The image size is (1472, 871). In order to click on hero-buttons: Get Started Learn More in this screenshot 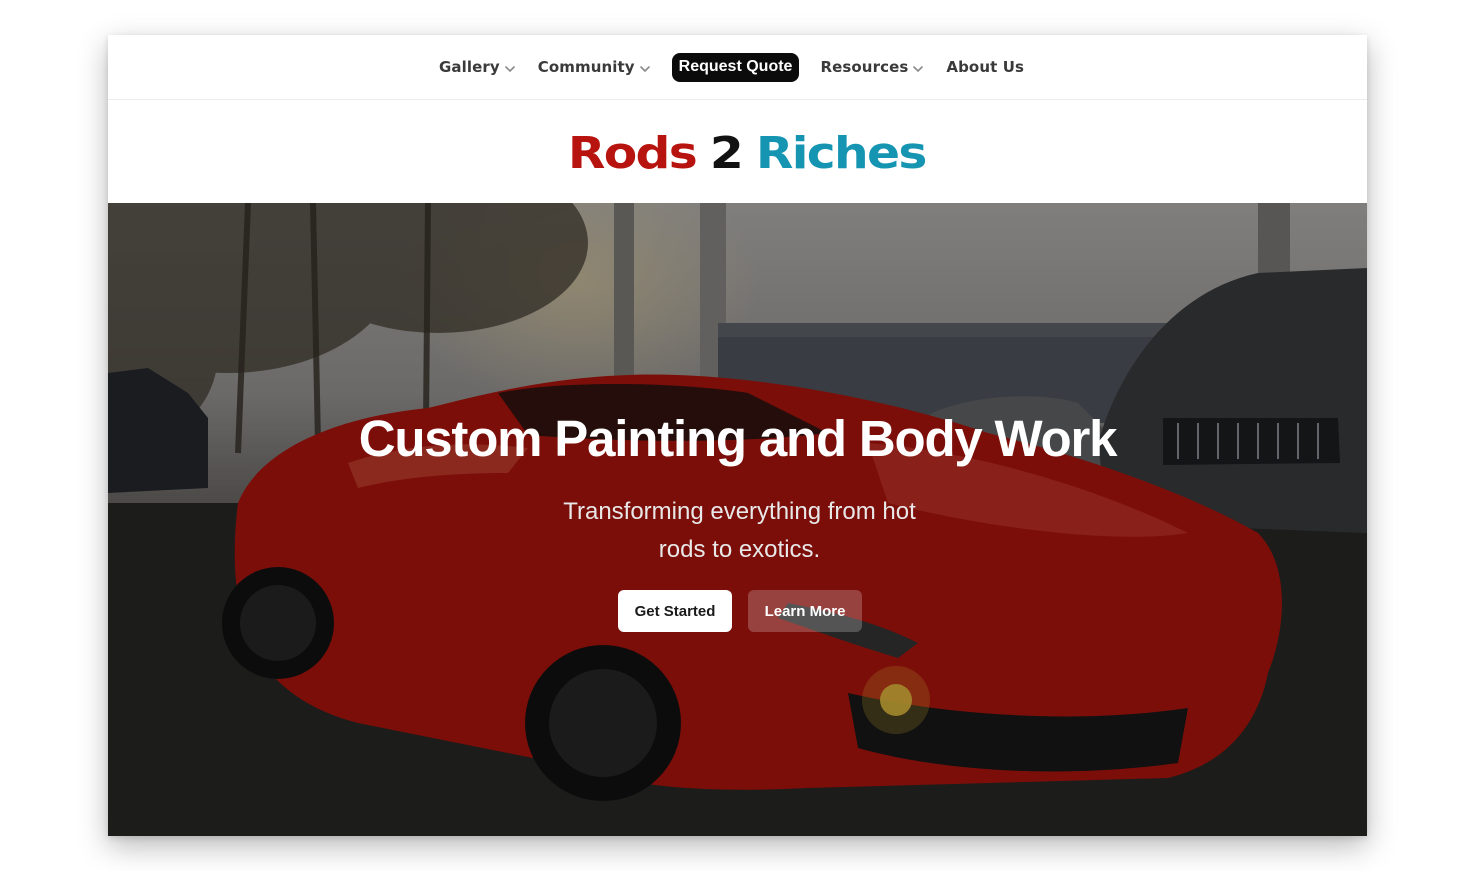, I will do `click(740, 611)`.